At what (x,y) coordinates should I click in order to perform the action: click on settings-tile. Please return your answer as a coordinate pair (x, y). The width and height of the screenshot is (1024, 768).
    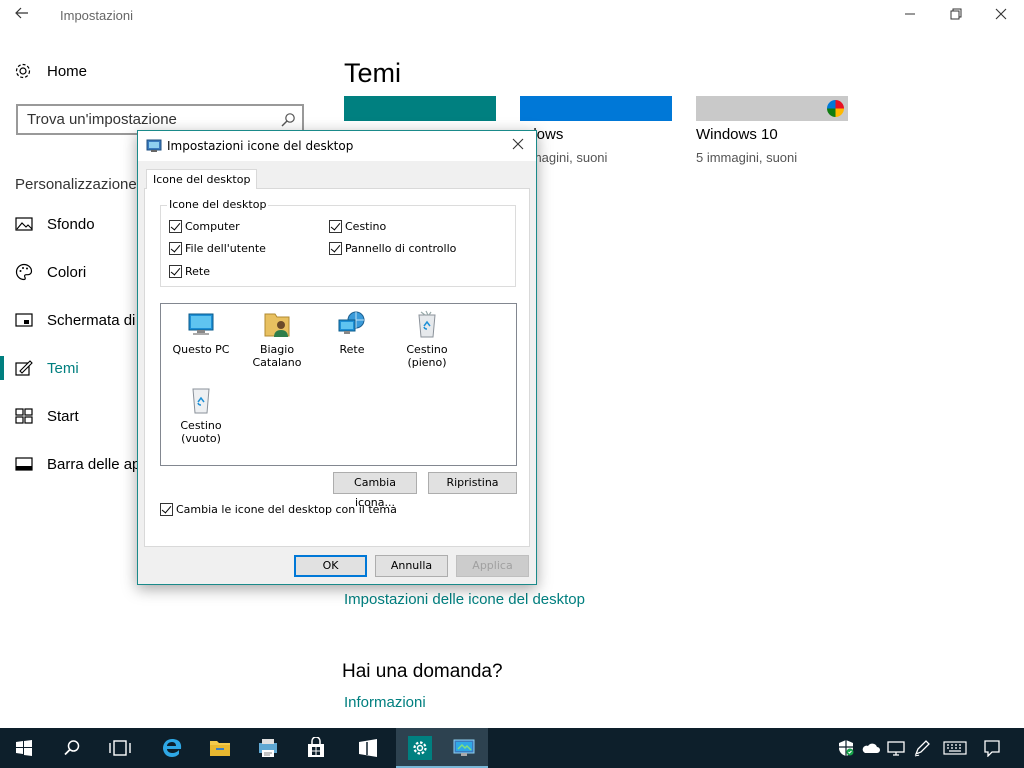
    Looking at the image, I should click on (420, 748).